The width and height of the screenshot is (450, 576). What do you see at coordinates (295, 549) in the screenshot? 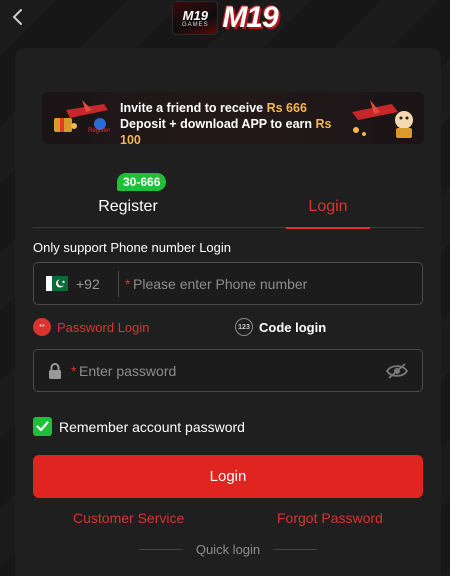
I see `divider-line-right` at bounding box center [295, 549].